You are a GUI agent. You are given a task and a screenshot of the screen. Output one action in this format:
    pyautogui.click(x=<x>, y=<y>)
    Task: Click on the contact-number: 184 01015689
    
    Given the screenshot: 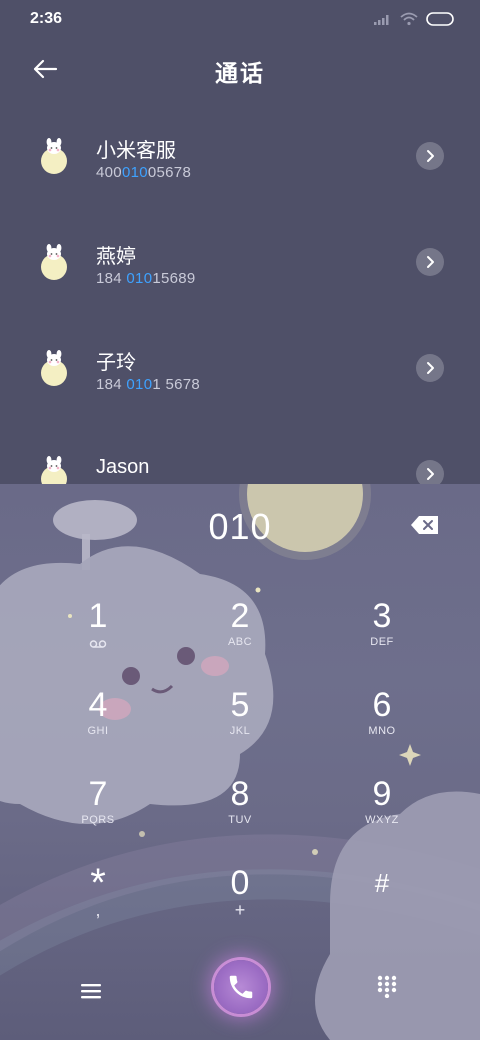 What is the action you would take?
    pyautogui.click(x=146, y=278)
    